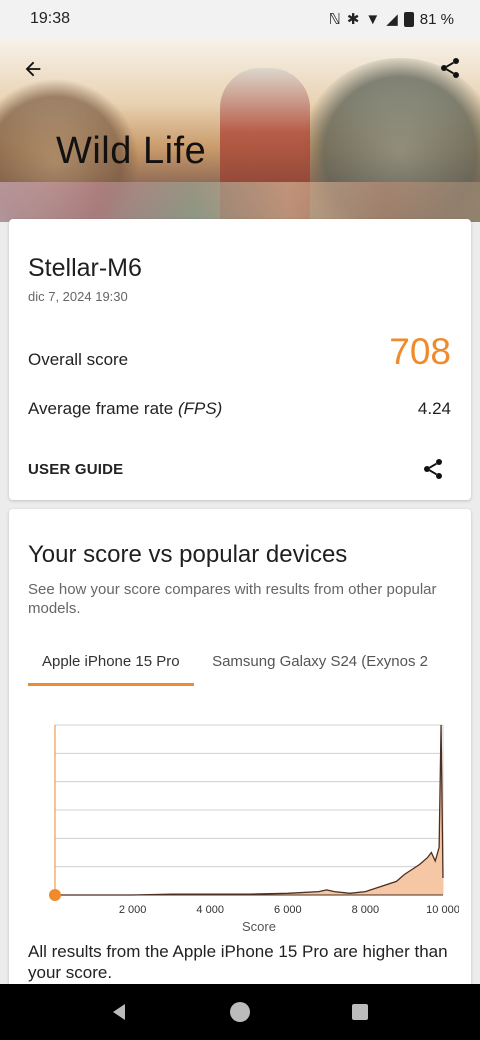 This screenshot has height=1040, width=480. I want to click on fps-label: Average frame rate (FPS), so click(125, 409).